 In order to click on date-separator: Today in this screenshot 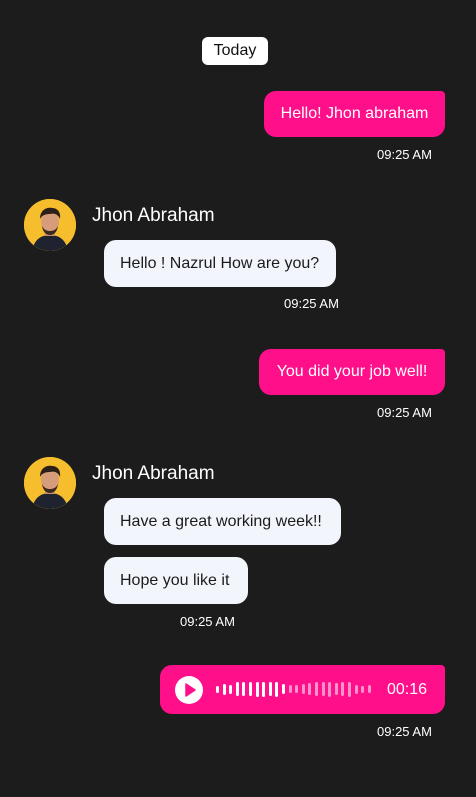, I will do `click(235, 51)`.